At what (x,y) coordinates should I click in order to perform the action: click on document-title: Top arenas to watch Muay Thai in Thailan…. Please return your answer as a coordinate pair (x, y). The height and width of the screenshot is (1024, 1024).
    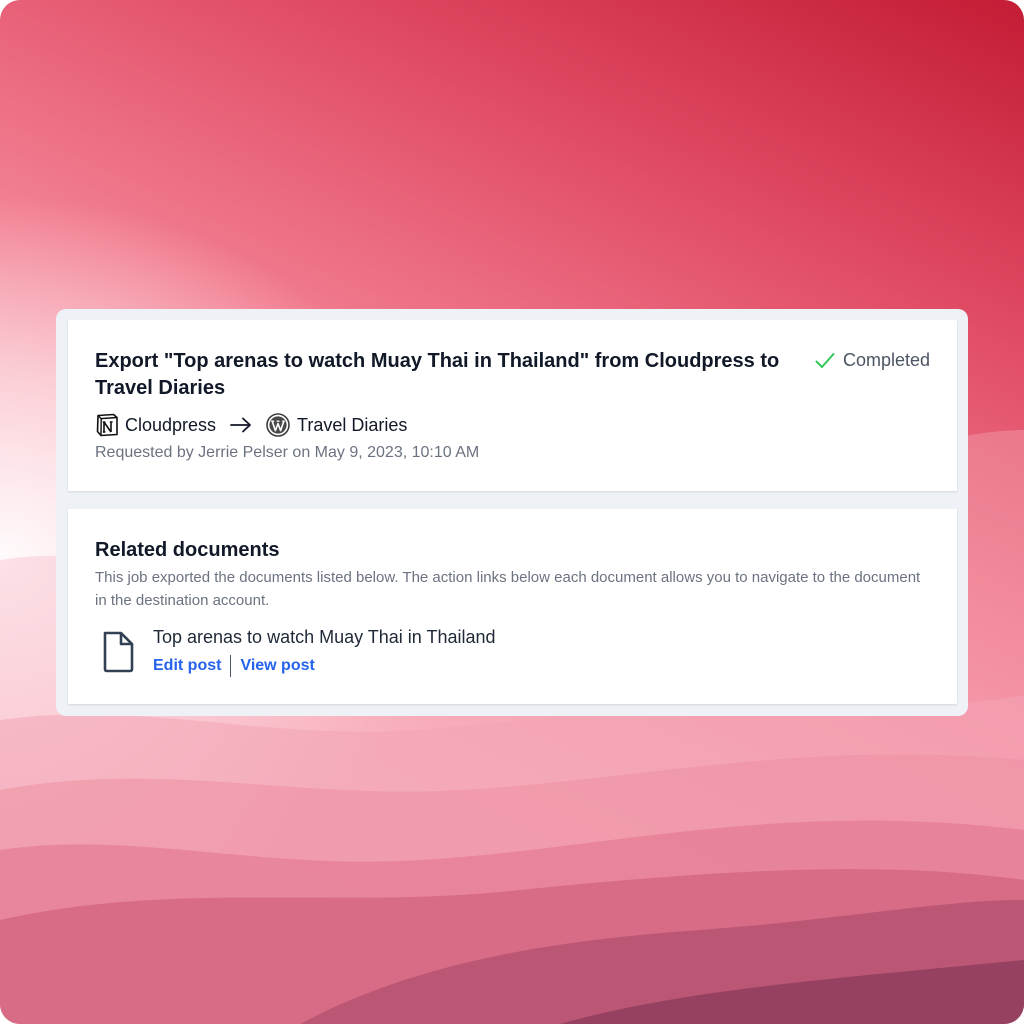
    Looking at the image, I should click on (324, 637).